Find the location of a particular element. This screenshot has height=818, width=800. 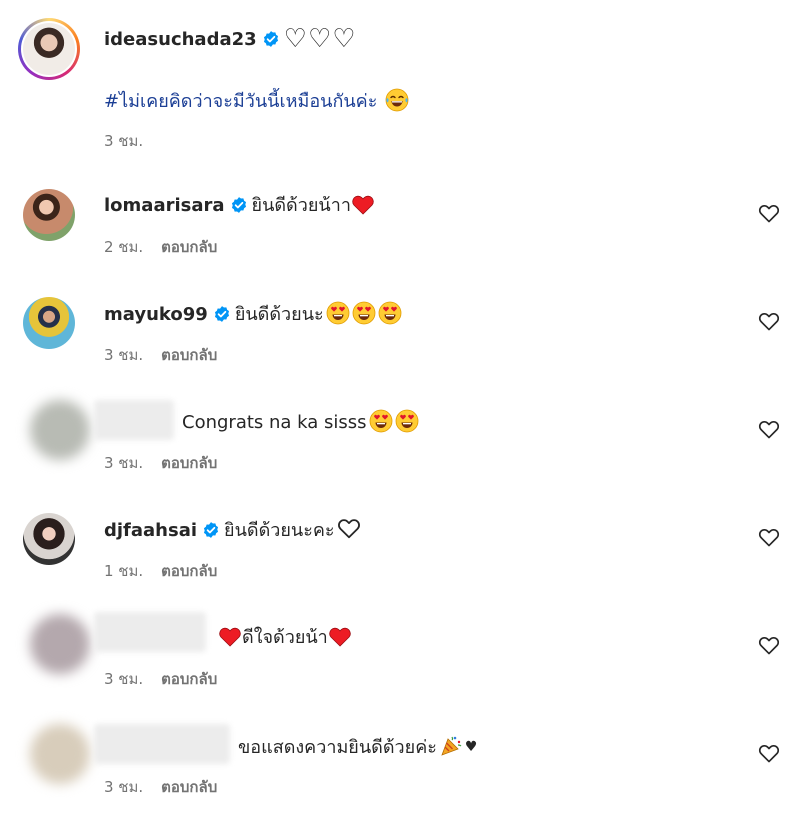

caption-meta: 3 ชม. is located at coordinates (123, 141).